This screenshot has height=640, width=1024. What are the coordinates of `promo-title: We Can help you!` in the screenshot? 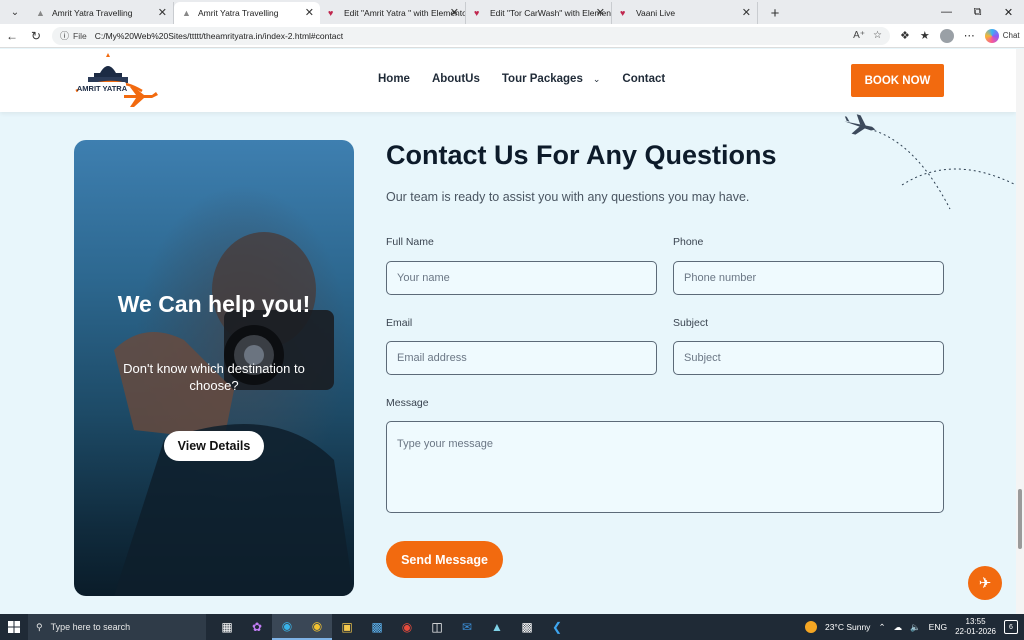 It's located at (214, 304).